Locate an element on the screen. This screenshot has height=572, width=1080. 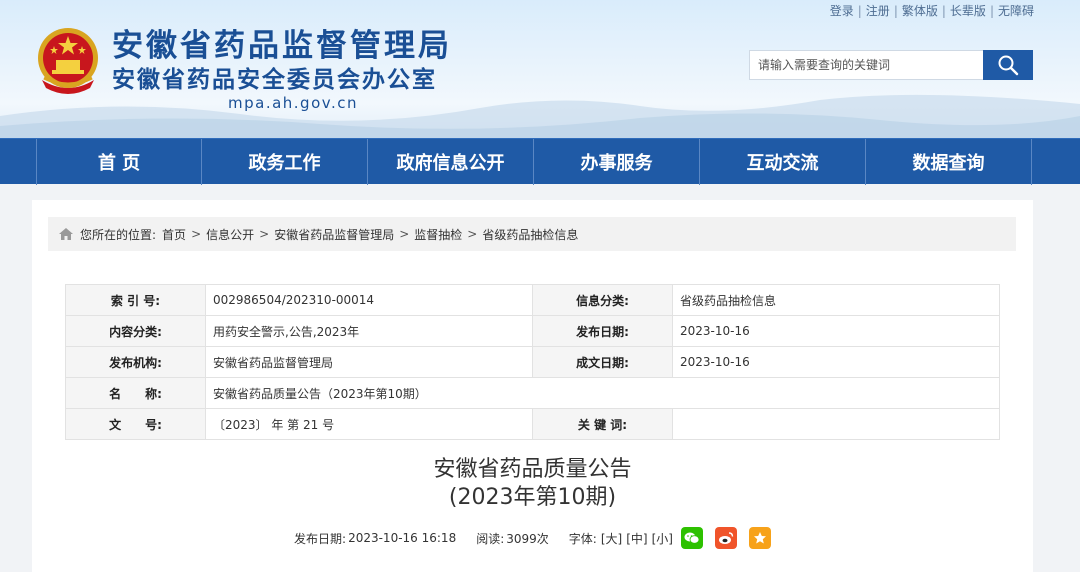
site-subtitle: 安徽省药品安全委员会办公室 is located at coordinates (274, 80).